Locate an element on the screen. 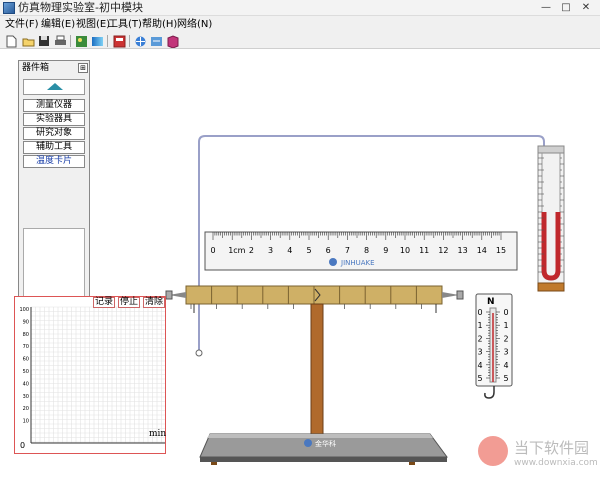 This screenshot has height=480, width=600. up-arrow-icon is located at coordinates (55, 86).